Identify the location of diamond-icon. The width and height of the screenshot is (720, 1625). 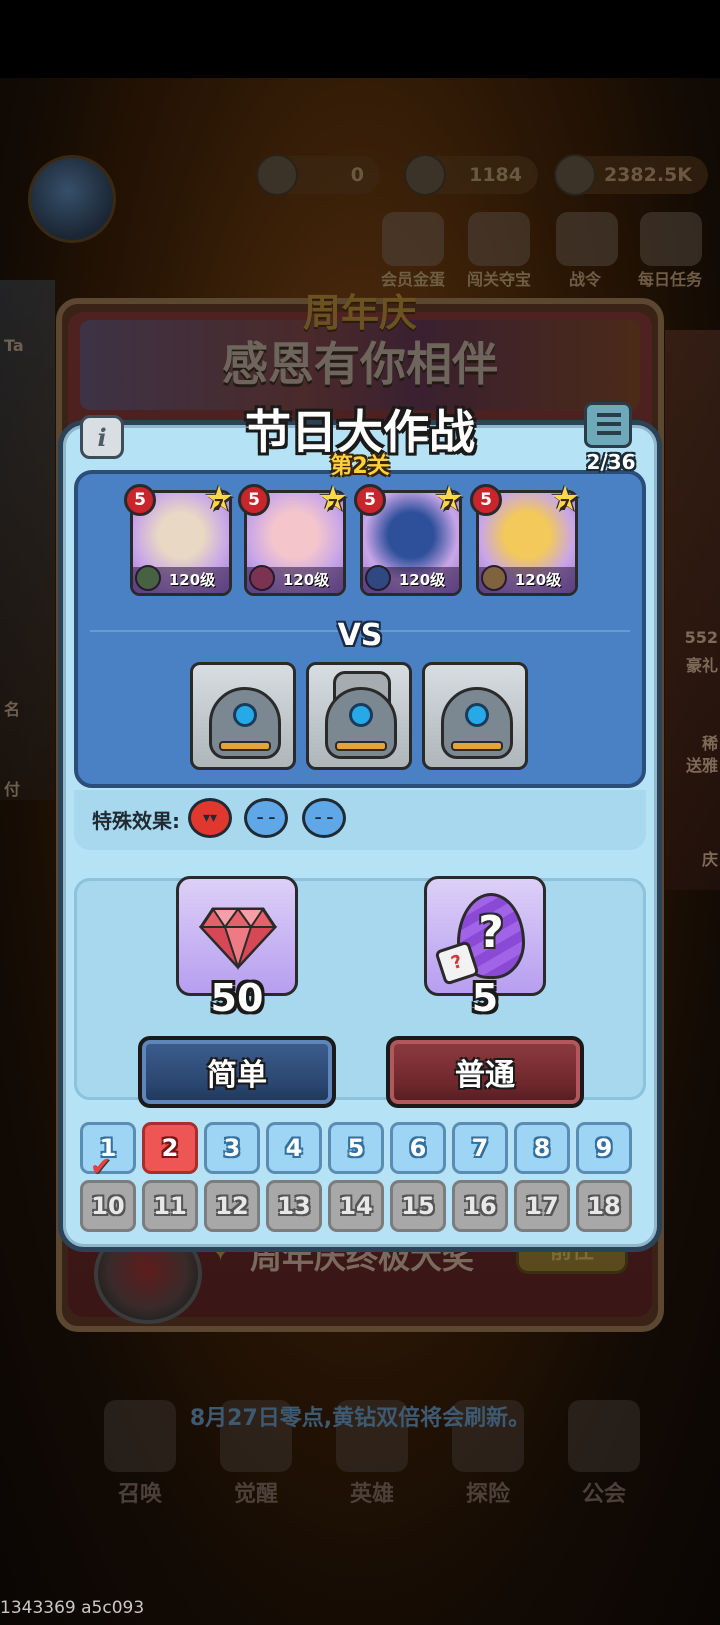
(277, 175).